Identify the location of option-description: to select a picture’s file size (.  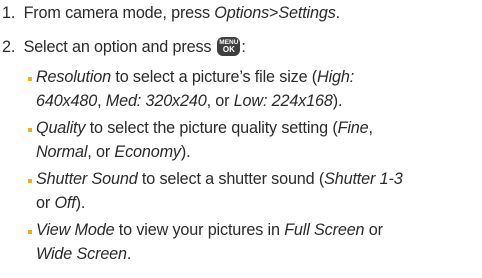
(214, 77).